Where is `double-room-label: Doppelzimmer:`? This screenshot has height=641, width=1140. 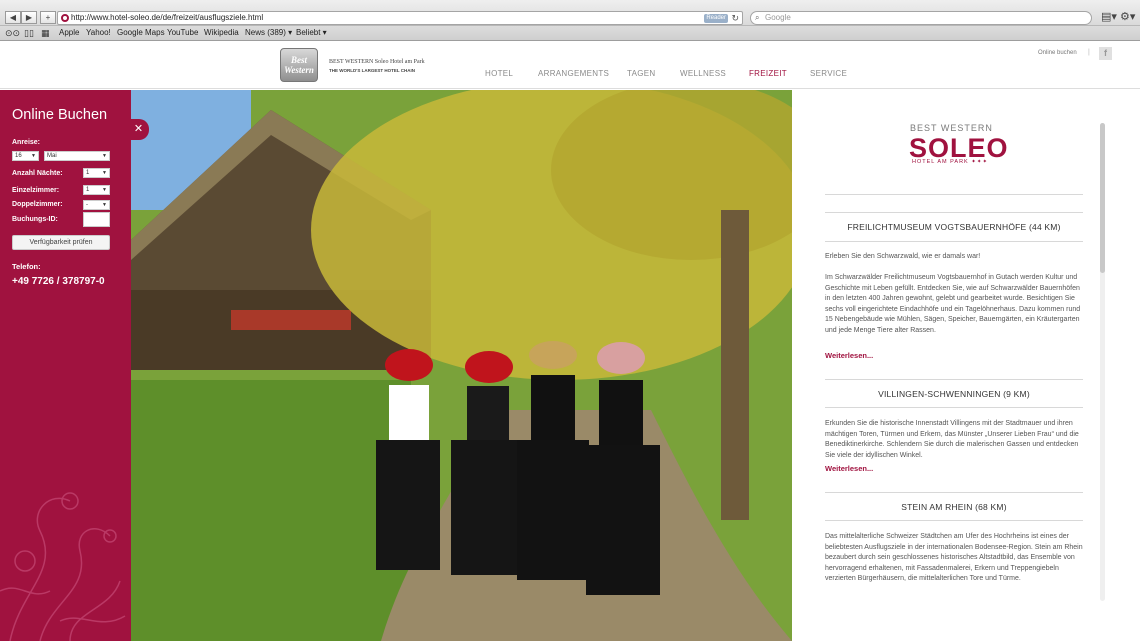
double-room-label: Doppelzimmer: is located at coordinates (37, 204).